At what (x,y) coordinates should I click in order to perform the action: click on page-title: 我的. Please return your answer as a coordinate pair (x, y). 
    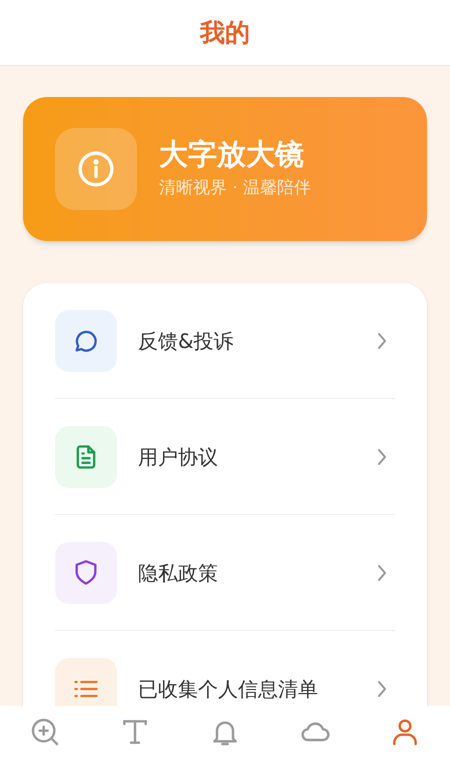
    Looking at the image, I should click on (225, 32).